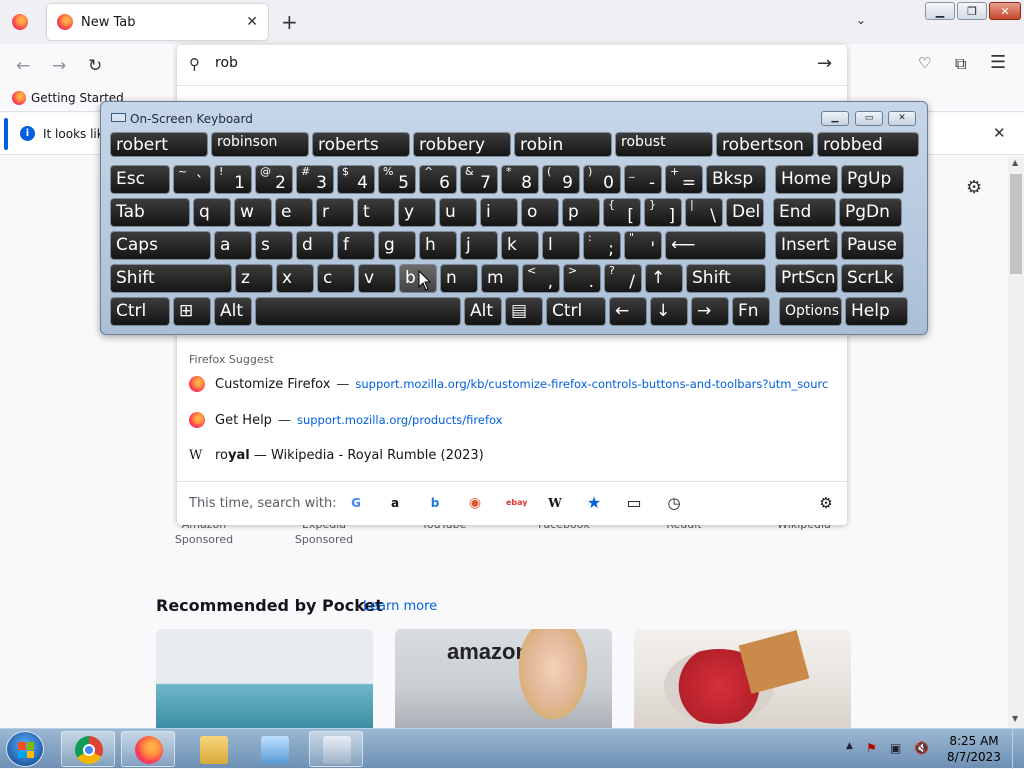 This screenshot has width=1024, height=769. I want to click on key-w: w, so click(253, 212).